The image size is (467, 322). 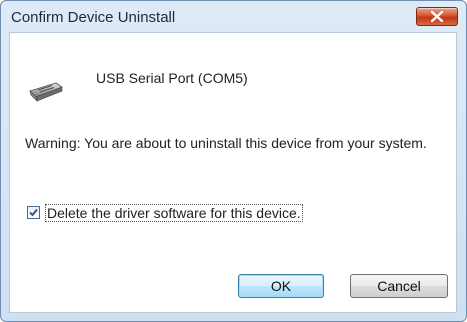 What do you see at coordinates (93, 17) in the screenshot?
I see `window-title: Confirm Device Uninstall` at bounding box center [93, 17].